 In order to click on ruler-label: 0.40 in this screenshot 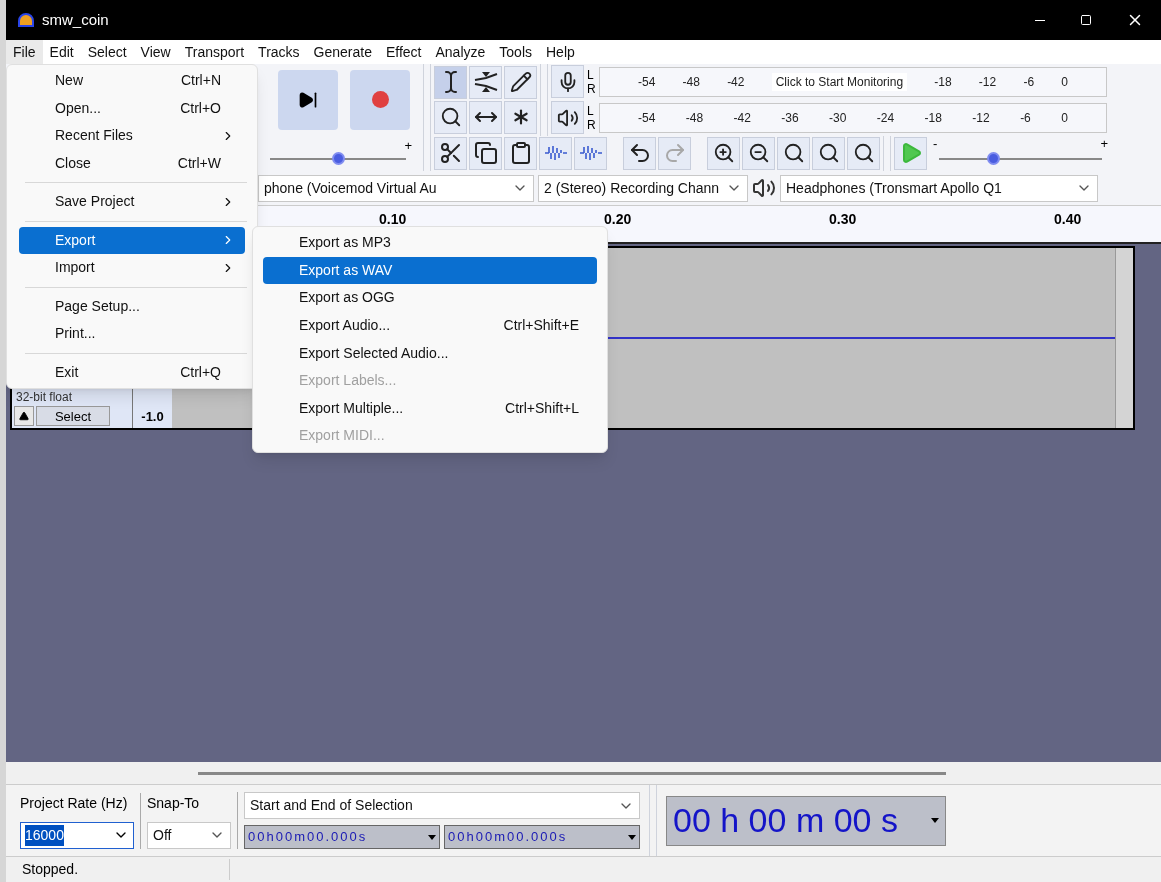, I will do `click(1068, 219)`.